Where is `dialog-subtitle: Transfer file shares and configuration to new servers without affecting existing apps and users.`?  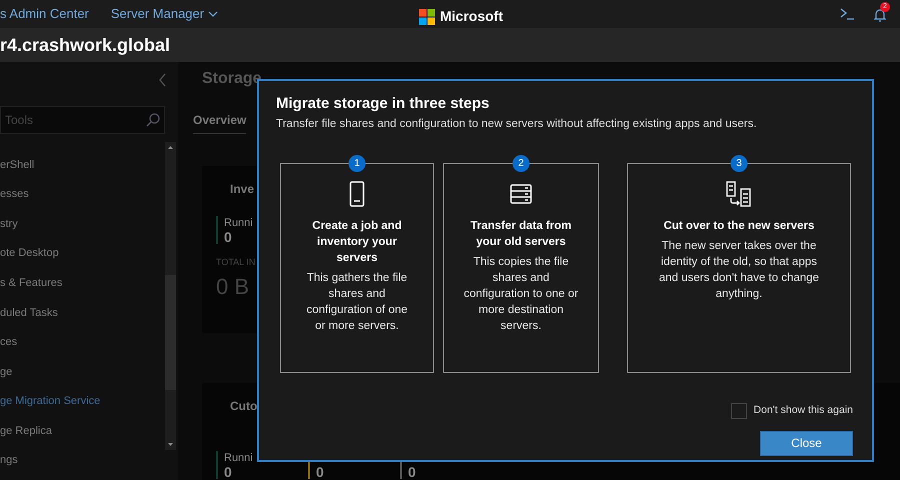
dialog-subtitle: Transfer file shares and configuration to new servers without affecting existing apps and users. is located at coordinates (517, 124).